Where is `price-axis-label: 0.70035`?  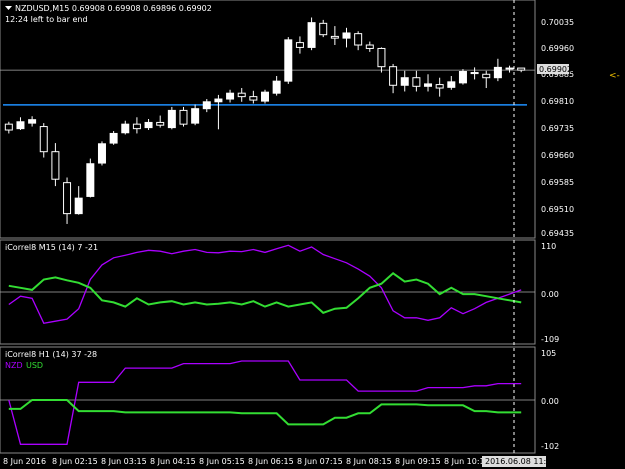
price-axis-label: 0.70035 is located at coordinates (557, 22).